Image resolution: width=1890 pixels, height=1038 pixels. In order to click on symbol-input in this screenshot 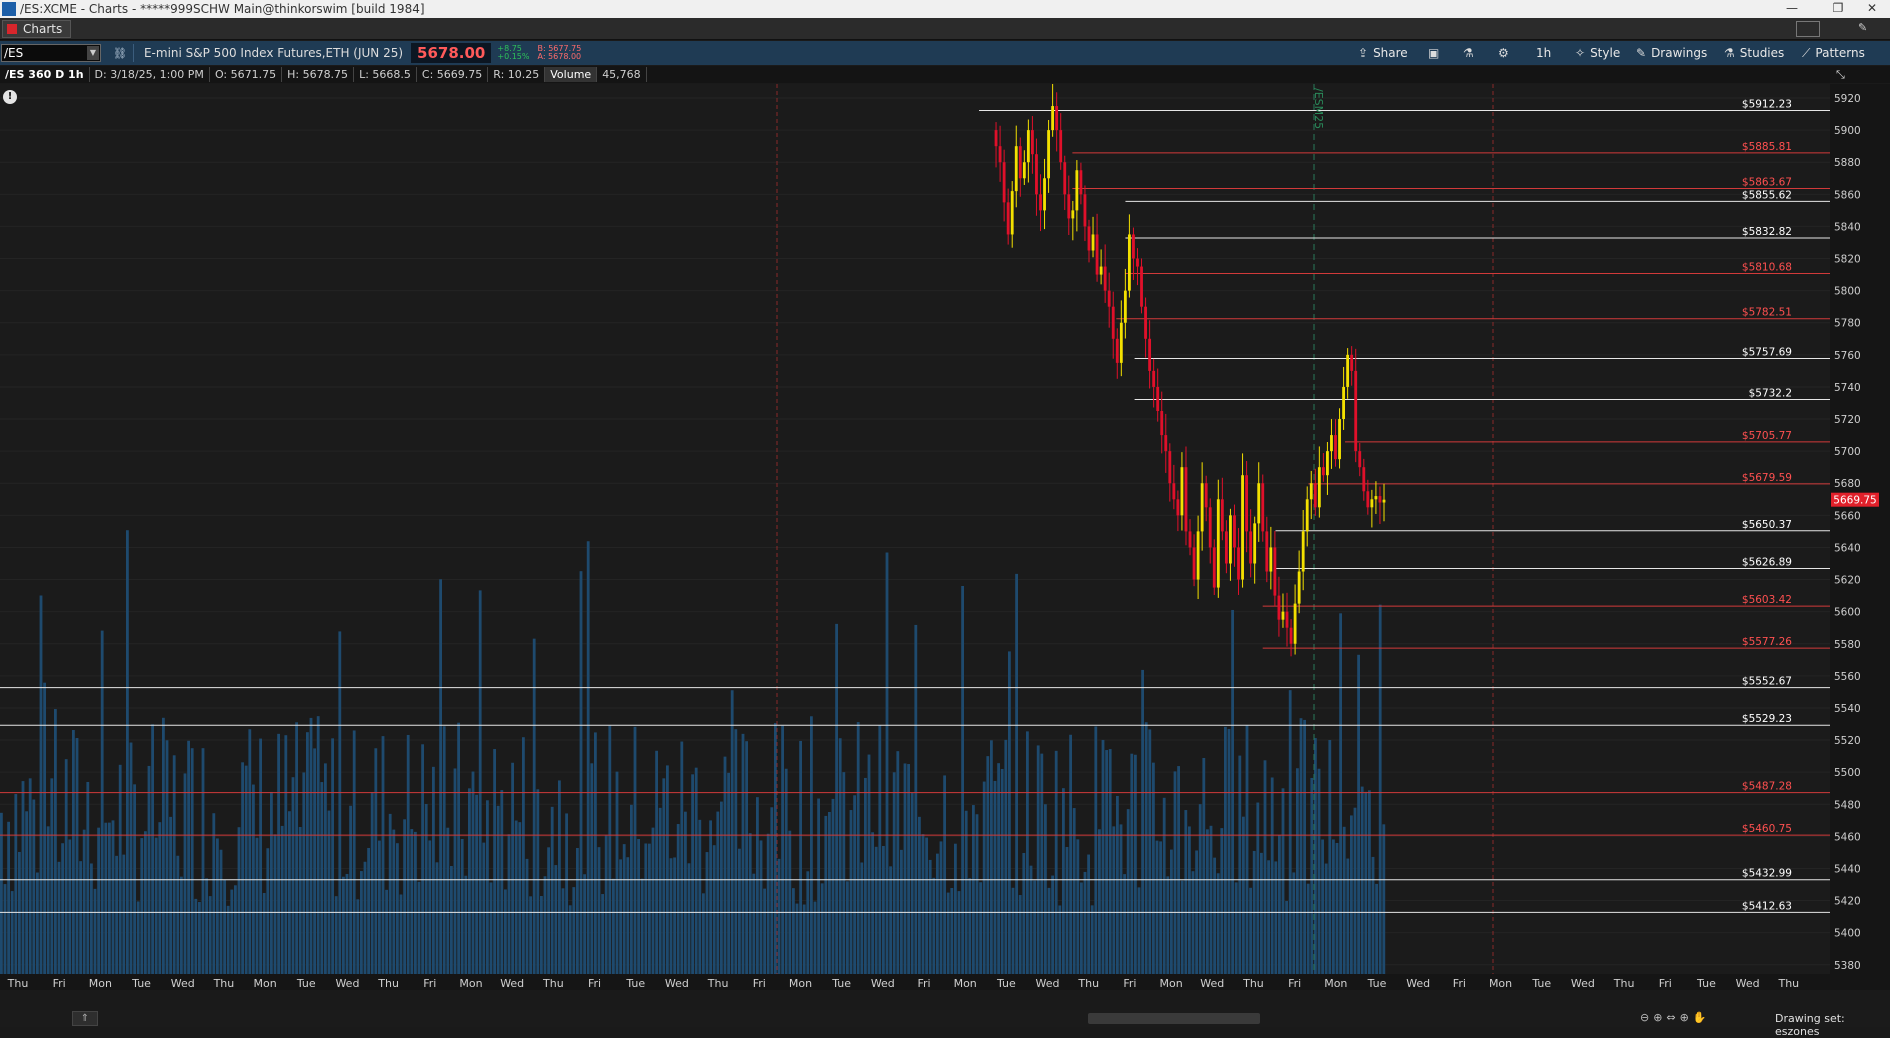, I will do `click(51, 53)`.